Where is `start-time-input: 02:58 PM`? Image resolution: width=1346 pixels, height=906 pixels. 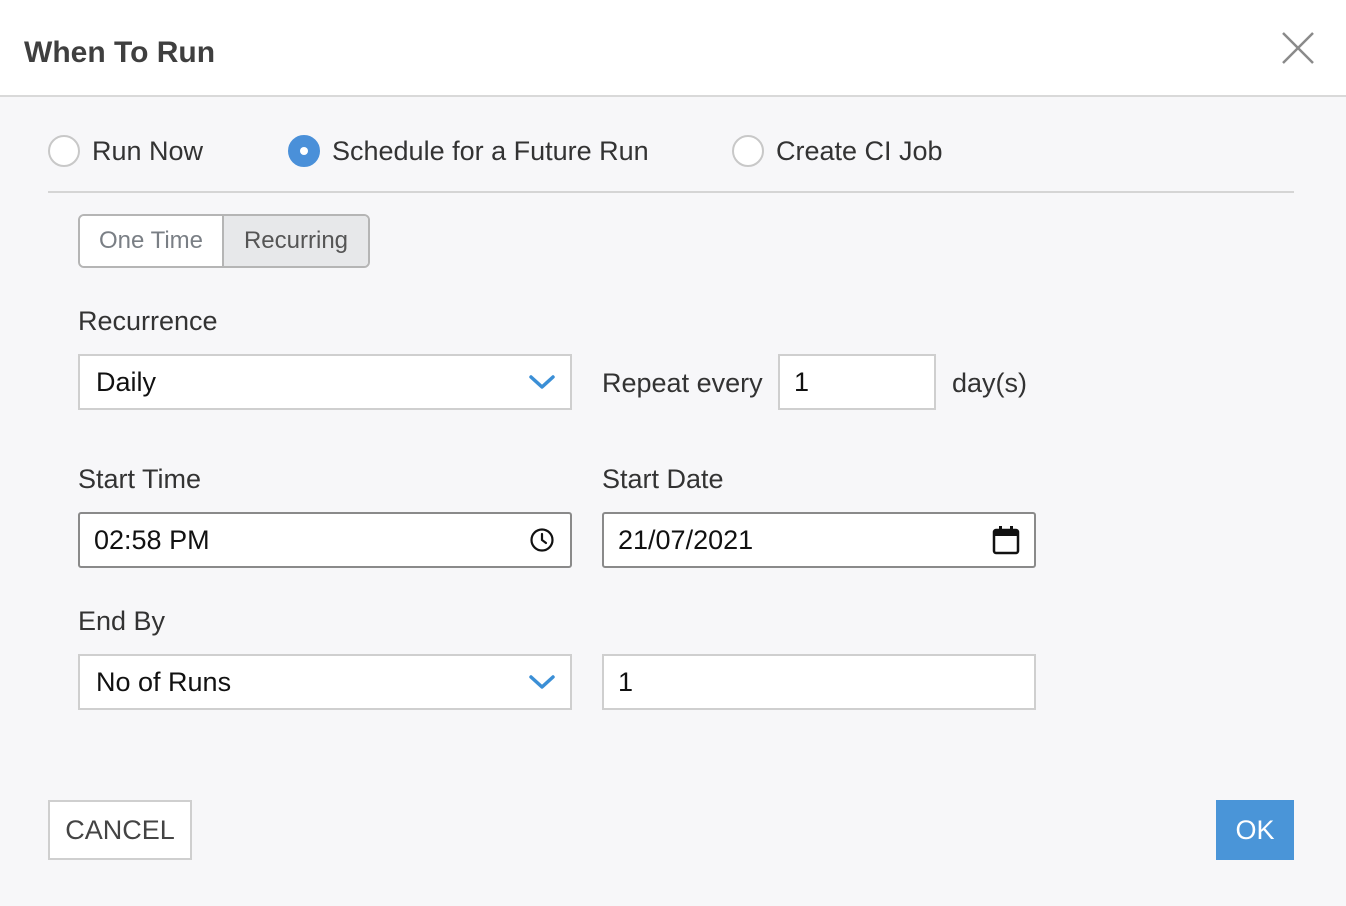 start-time-input: 02:58 PM is located at coordinates (325, 540).